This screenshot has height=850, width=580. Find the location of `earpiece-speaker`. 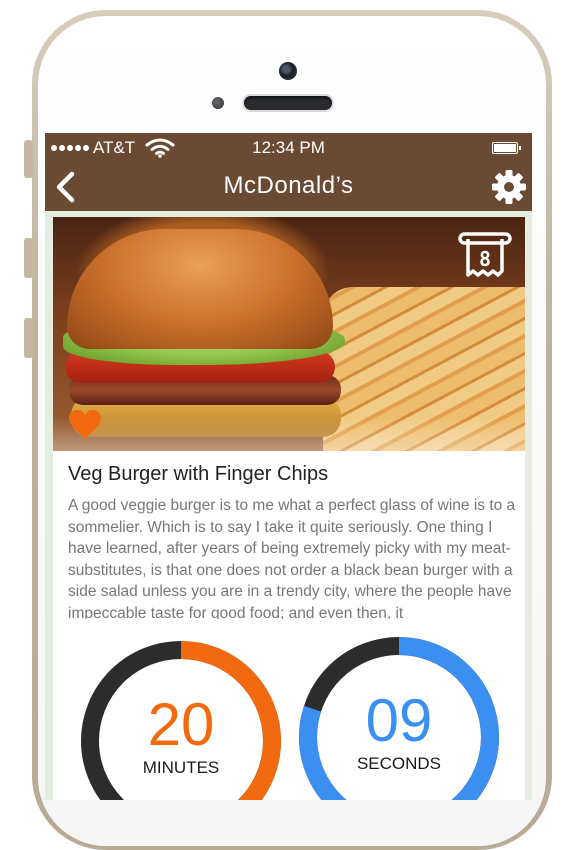

earpiece-speaker is located at coordinates (288, 103).